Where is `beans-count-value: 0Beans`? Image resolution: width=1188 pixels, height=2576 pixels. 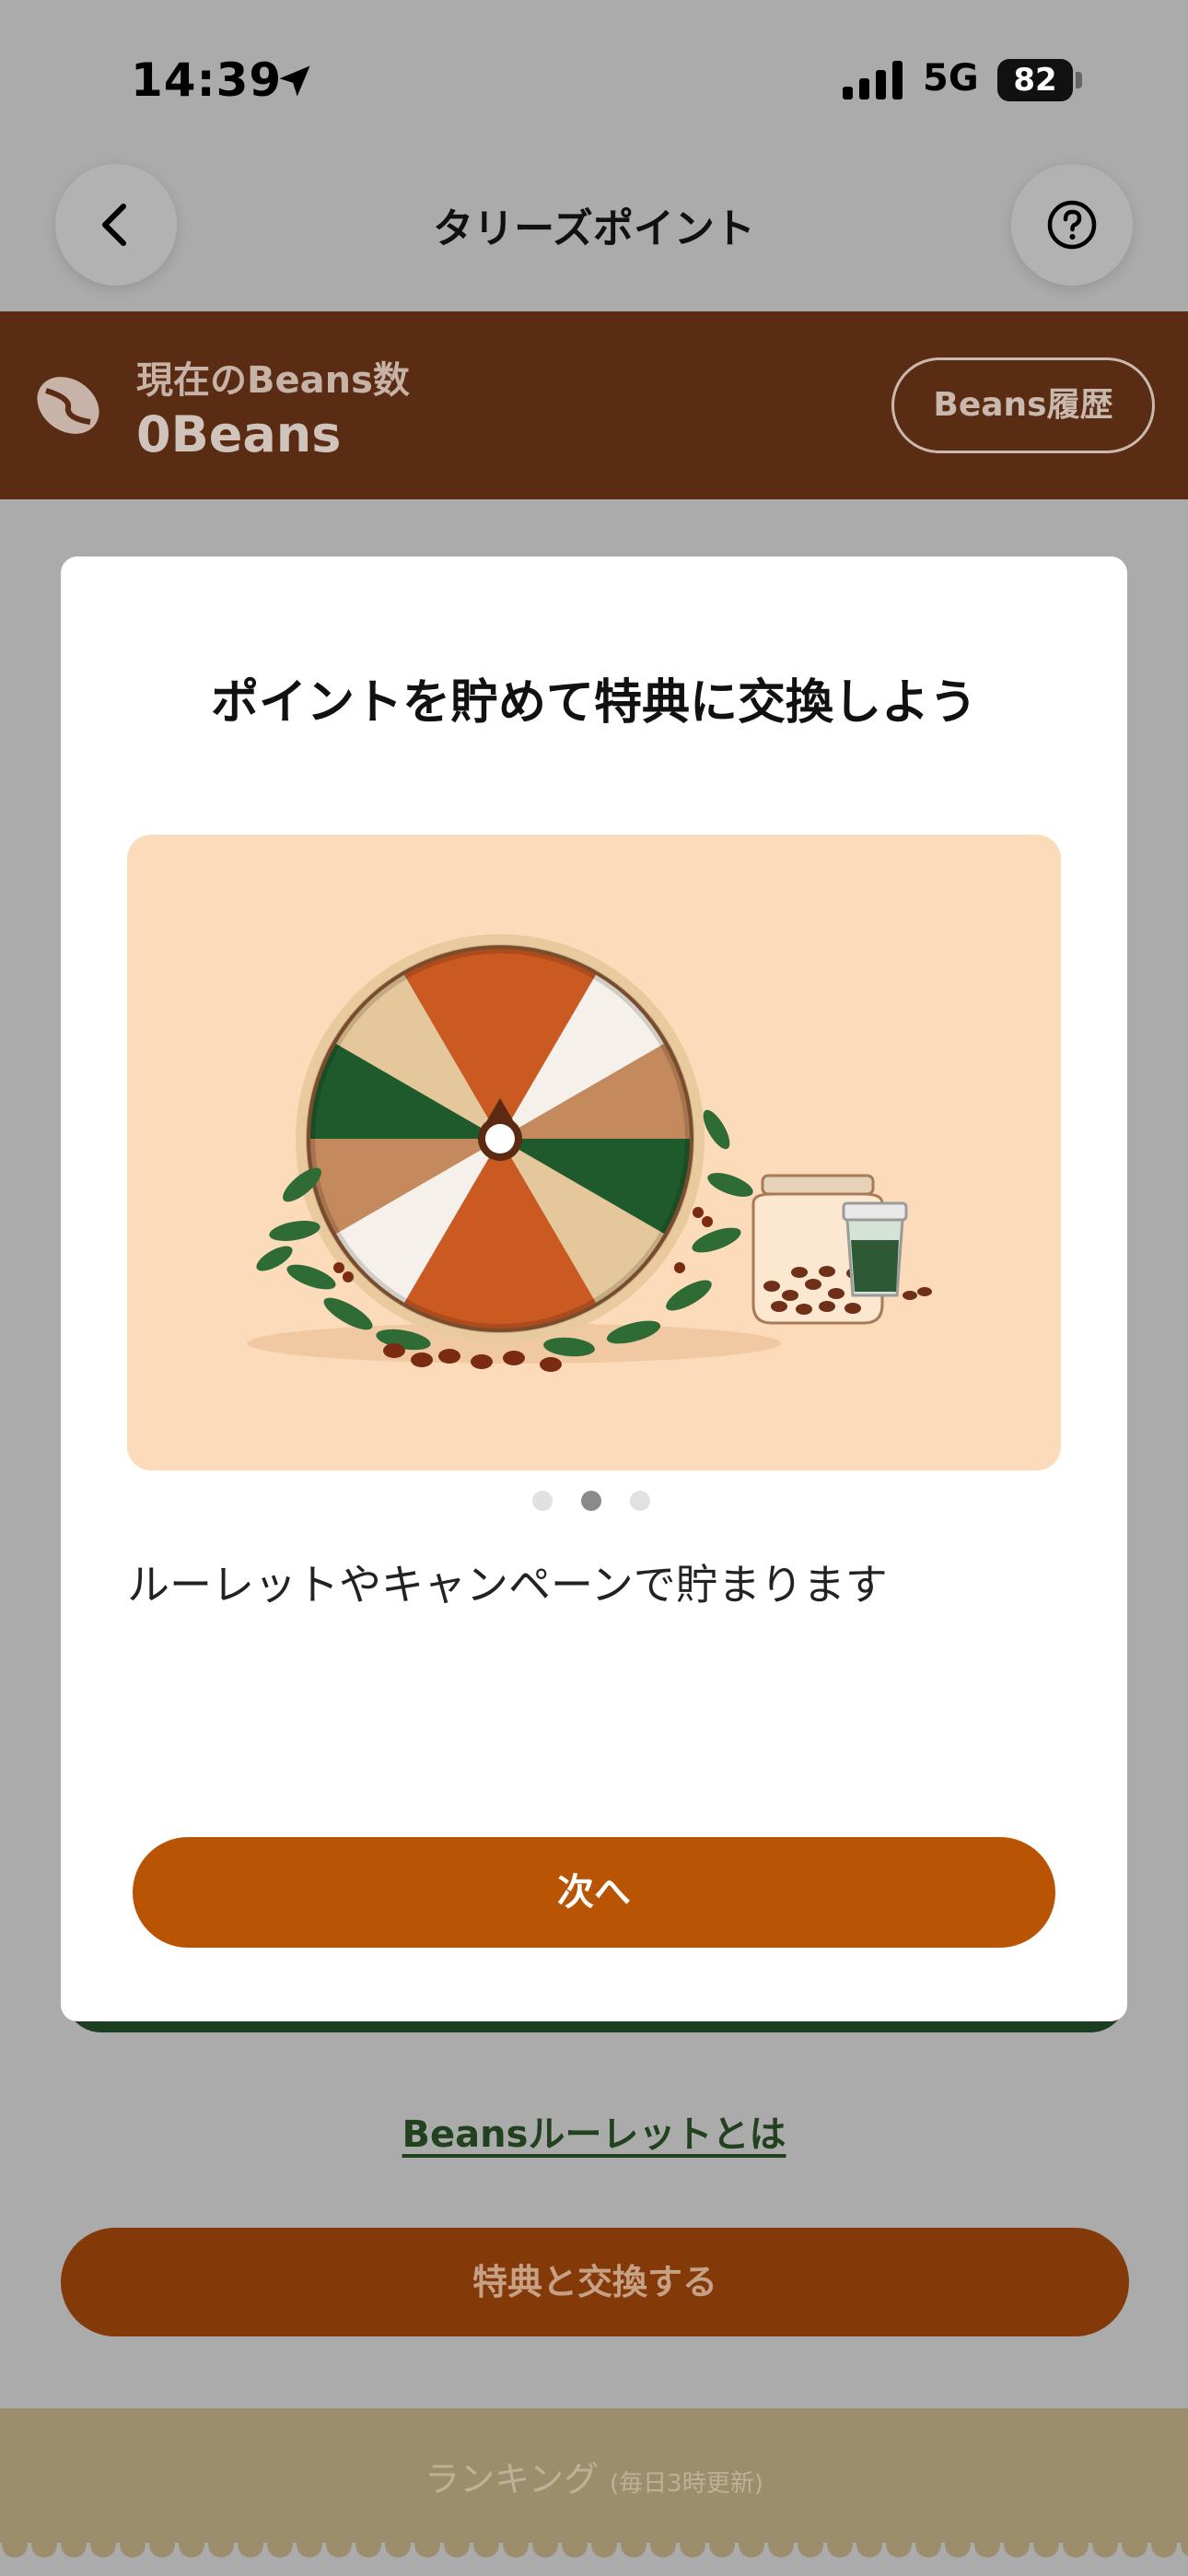
beans-count-value: 0Beans is located at coordinates (239, 434).